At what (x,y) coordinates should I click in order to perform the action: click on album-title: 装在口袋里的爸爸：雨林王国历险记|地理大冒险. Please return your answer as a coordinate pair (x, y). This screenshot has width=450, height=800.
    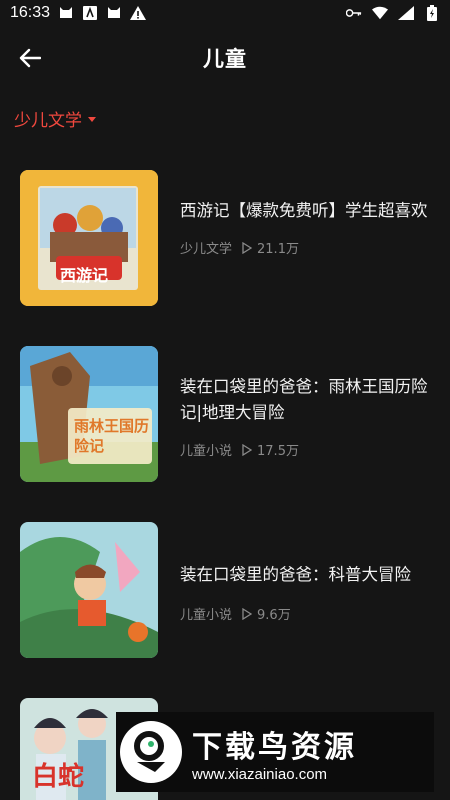
    Looking at the image, I should click on (304, 399).